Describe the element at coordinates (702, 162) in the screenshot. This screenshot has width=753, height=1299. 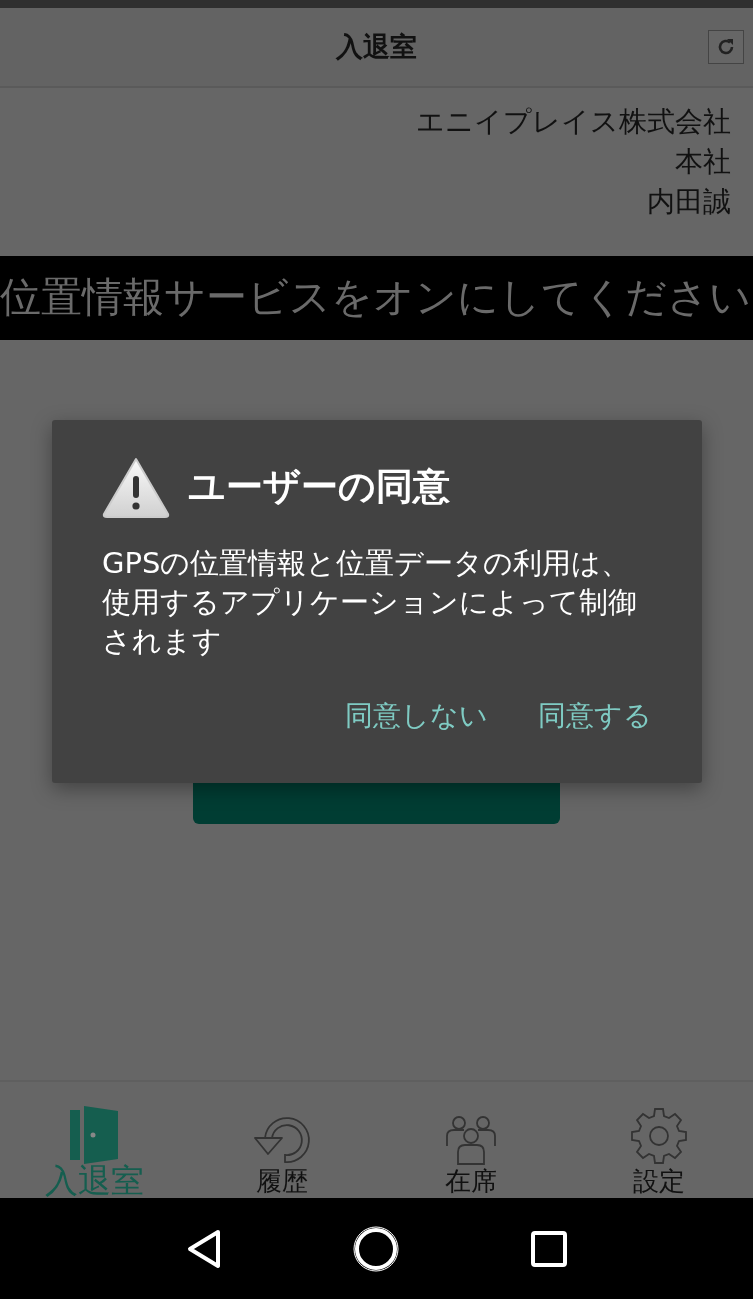
I see `account-info-line: 本社` at that location.